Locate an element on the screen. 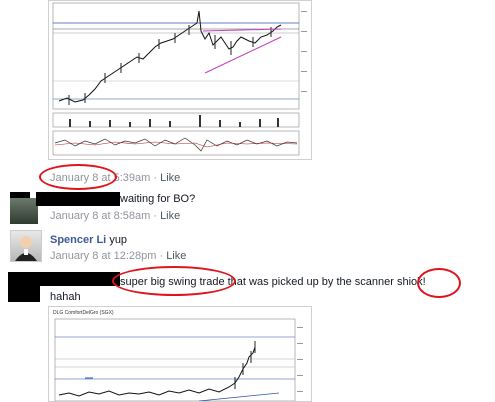  comment-2-meta: January 8 at 8:58am · Like is located at coordinates (115, 216).